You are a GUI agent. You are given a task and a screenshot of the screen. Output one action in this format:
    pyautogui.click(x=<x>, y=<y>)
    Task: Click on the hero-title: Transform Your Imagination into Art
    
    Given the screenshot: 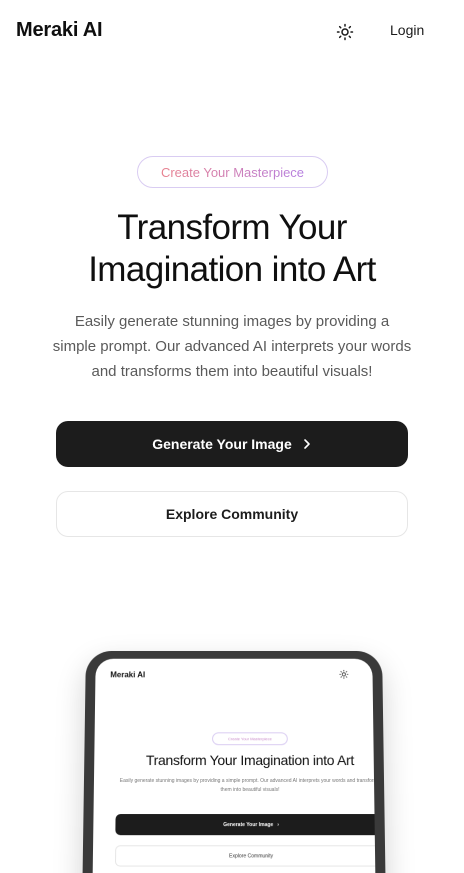 What is the action you would take?
    pyautogui.click(x=232, y=249)
    